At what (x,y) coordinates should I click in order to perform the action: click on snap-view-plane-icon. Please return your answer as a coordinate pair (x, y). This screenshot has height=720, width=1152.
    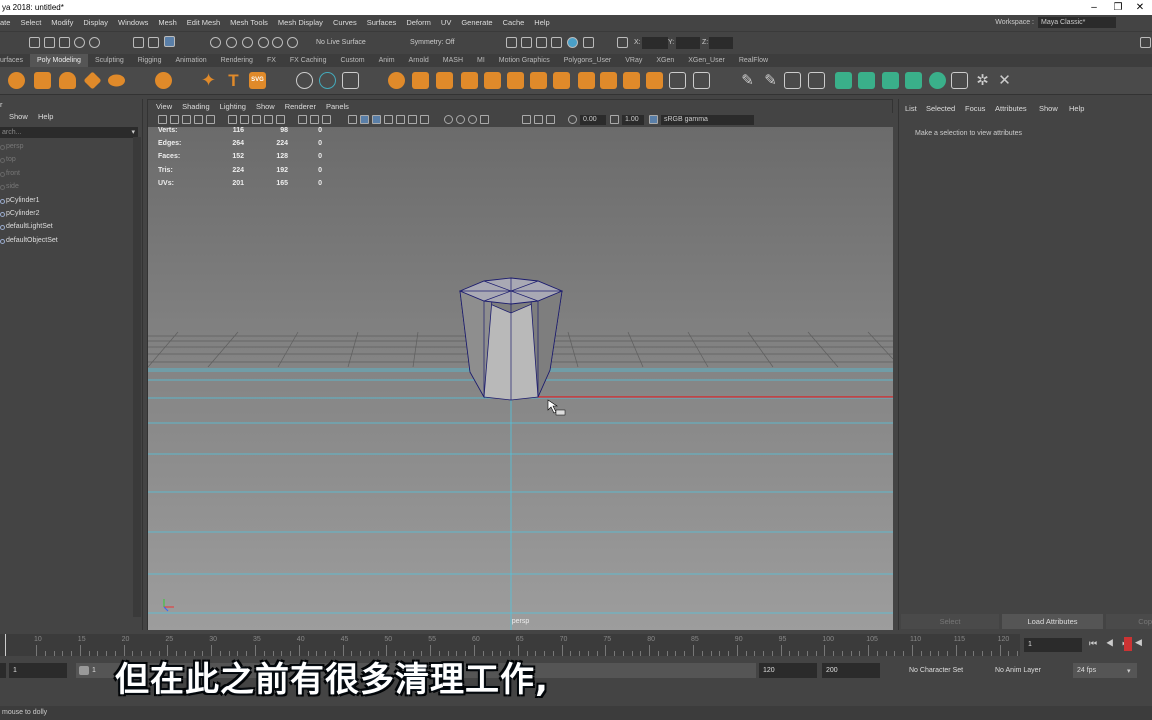
    Looking at the image, I should click on (263, 42).